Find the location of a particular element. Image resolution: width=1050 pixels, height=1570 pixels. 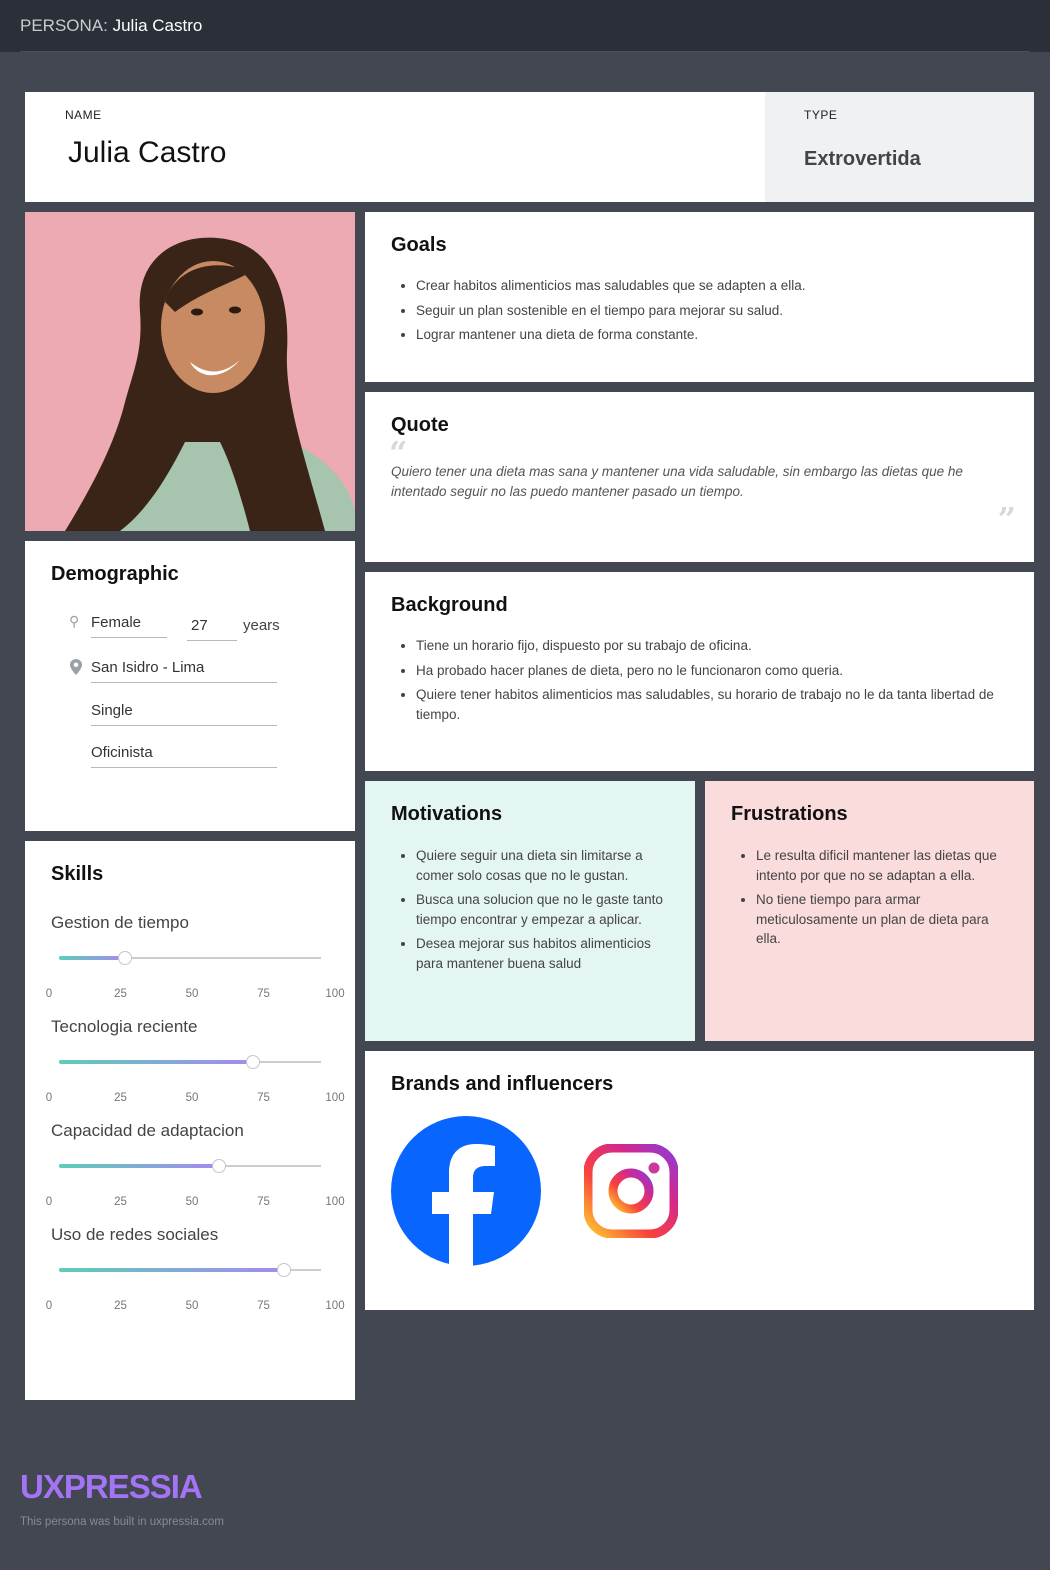

skills-title: Skills is located at coordinates (77, 874).